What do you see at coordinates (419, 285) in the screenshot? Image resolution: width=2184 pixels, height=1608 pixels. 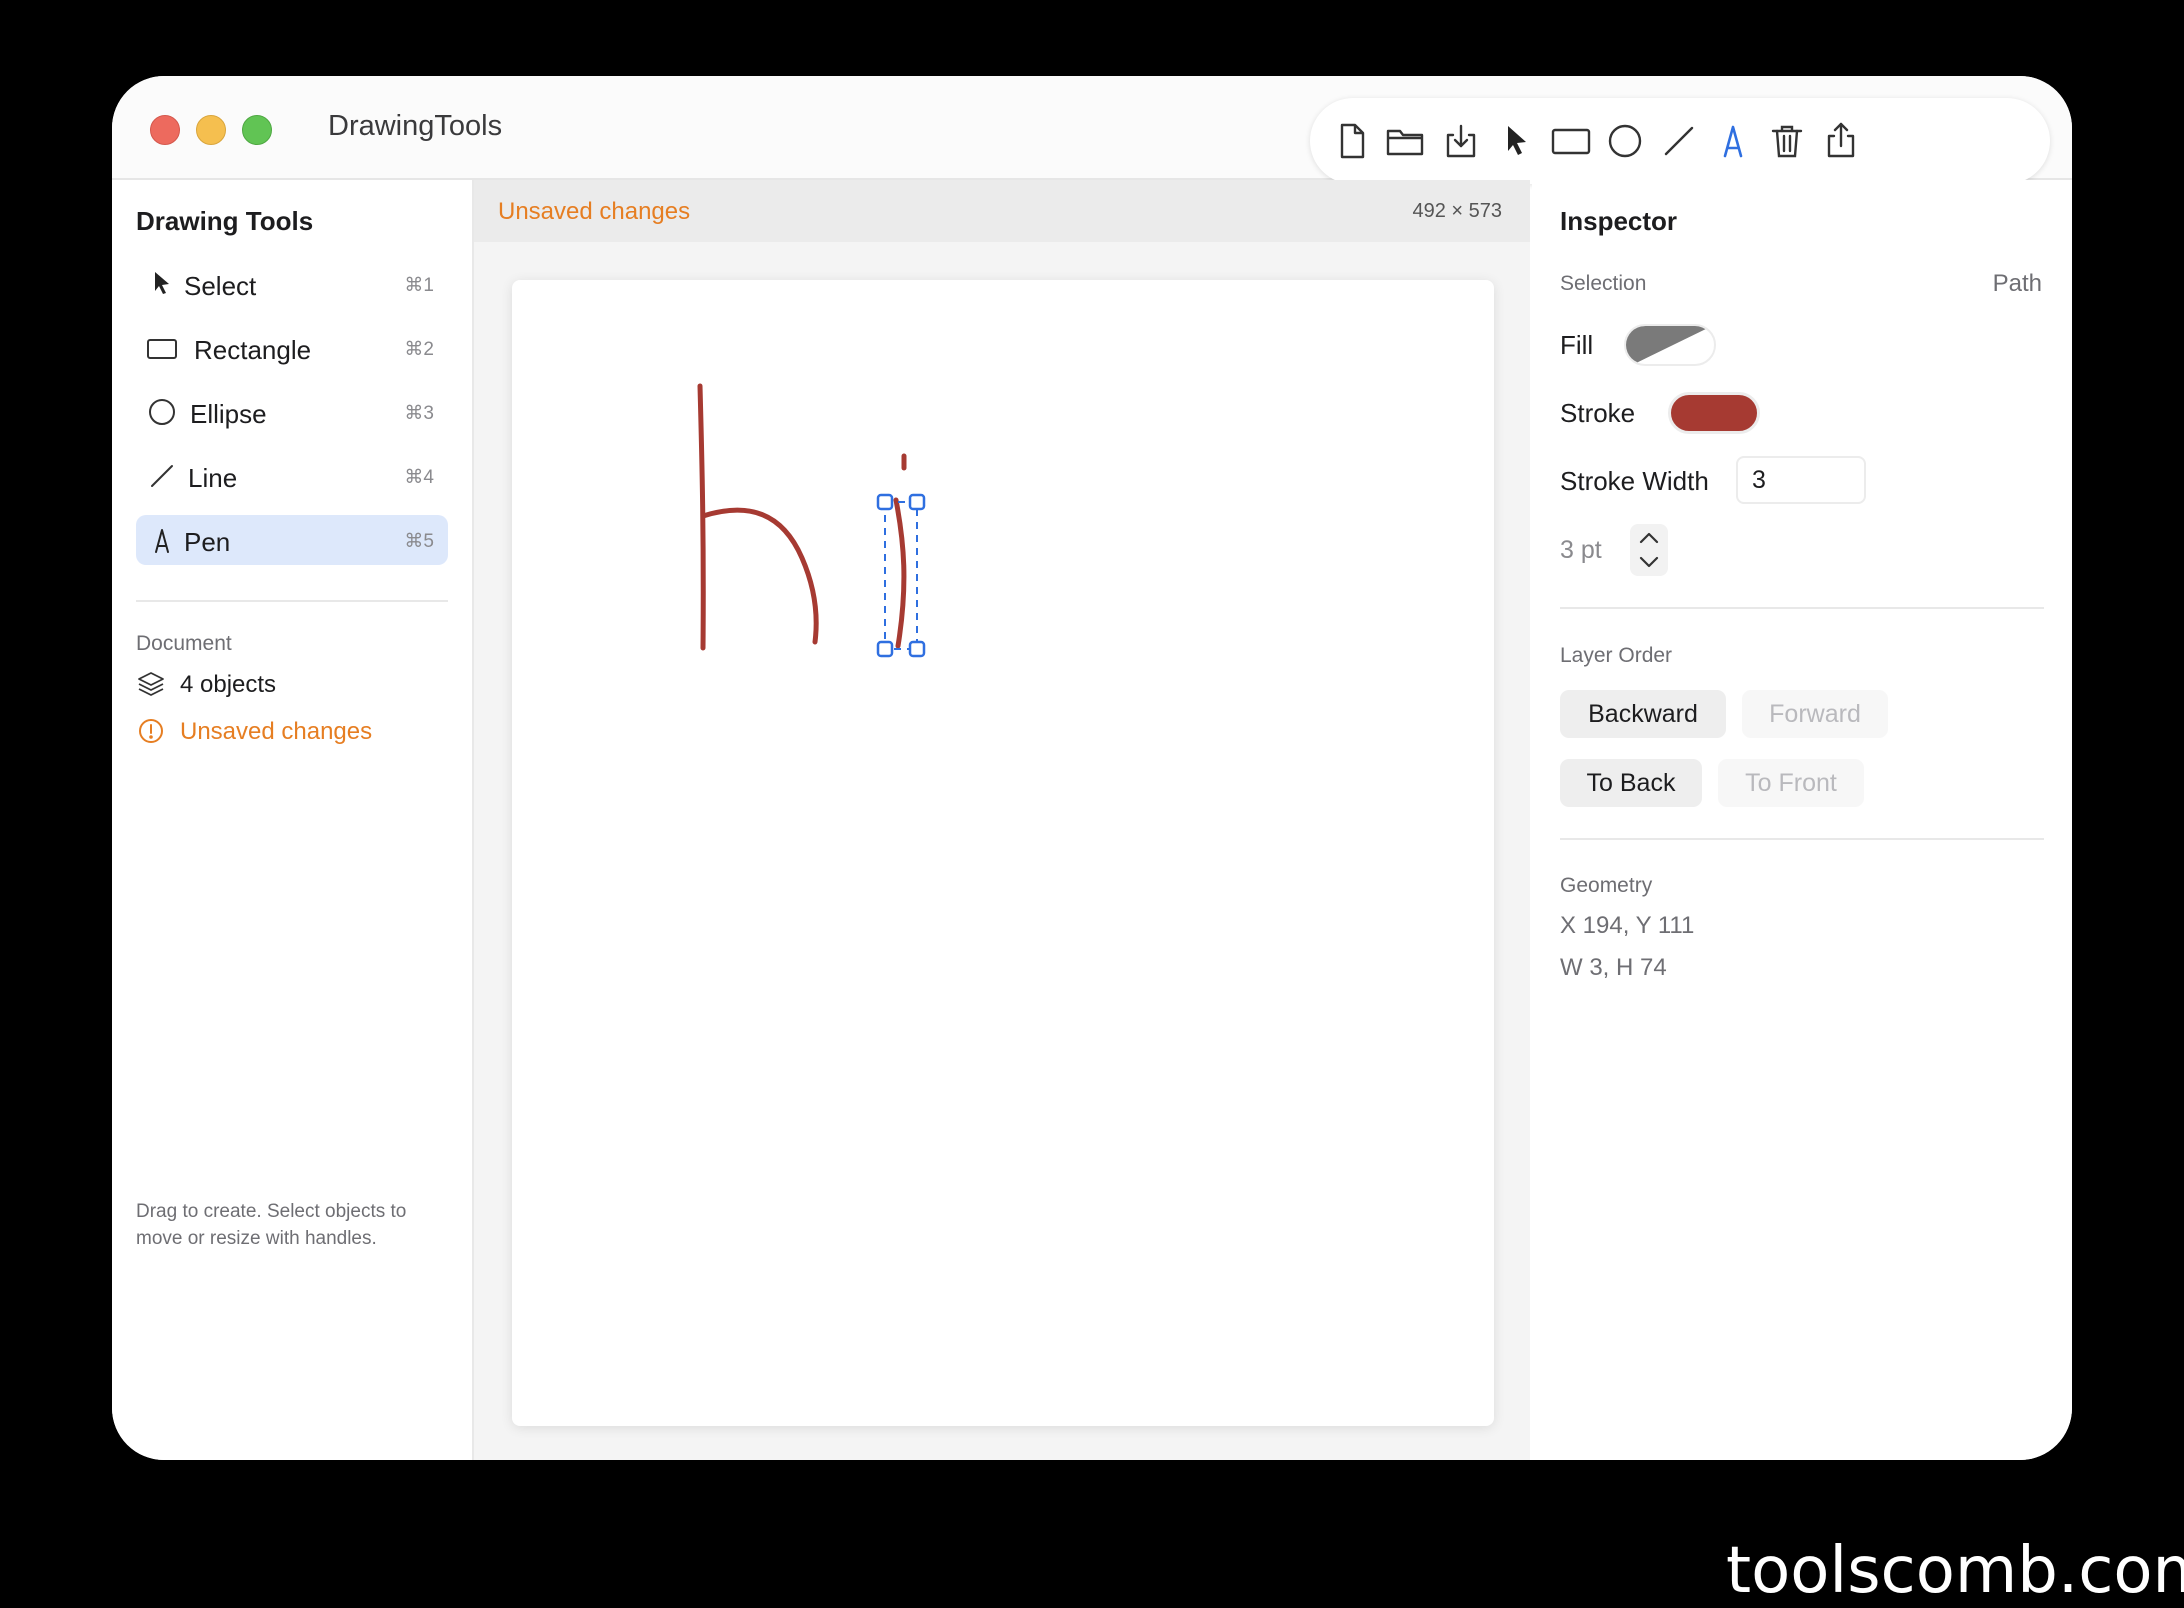 I see `tool-shortcut: ⌘1` at bounding box center [419, 285].